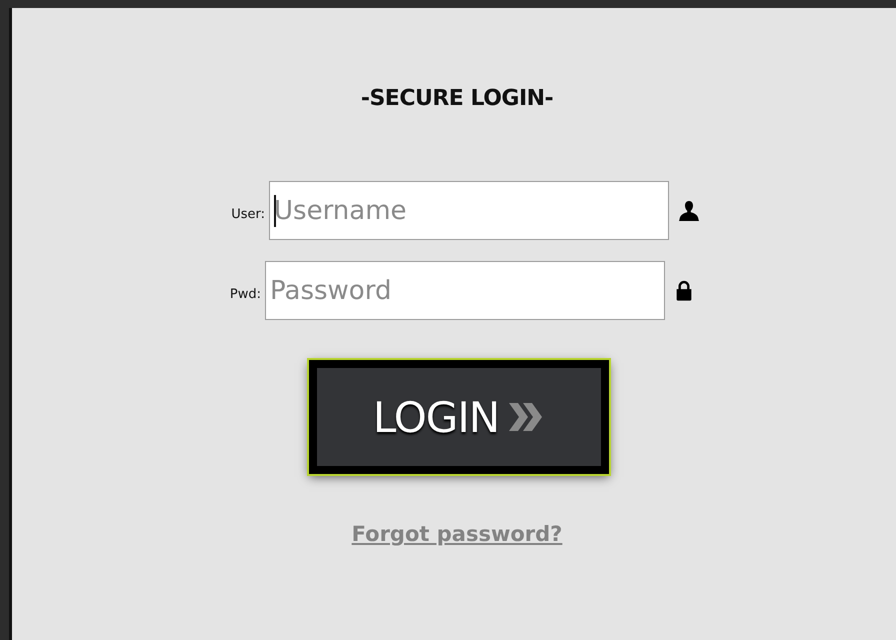 The height and width of the screenshot is (640, 896). What do you see at coordinates (689, 210) in the screenshot?
I see `user-icon` at bounding box center [689, 210].